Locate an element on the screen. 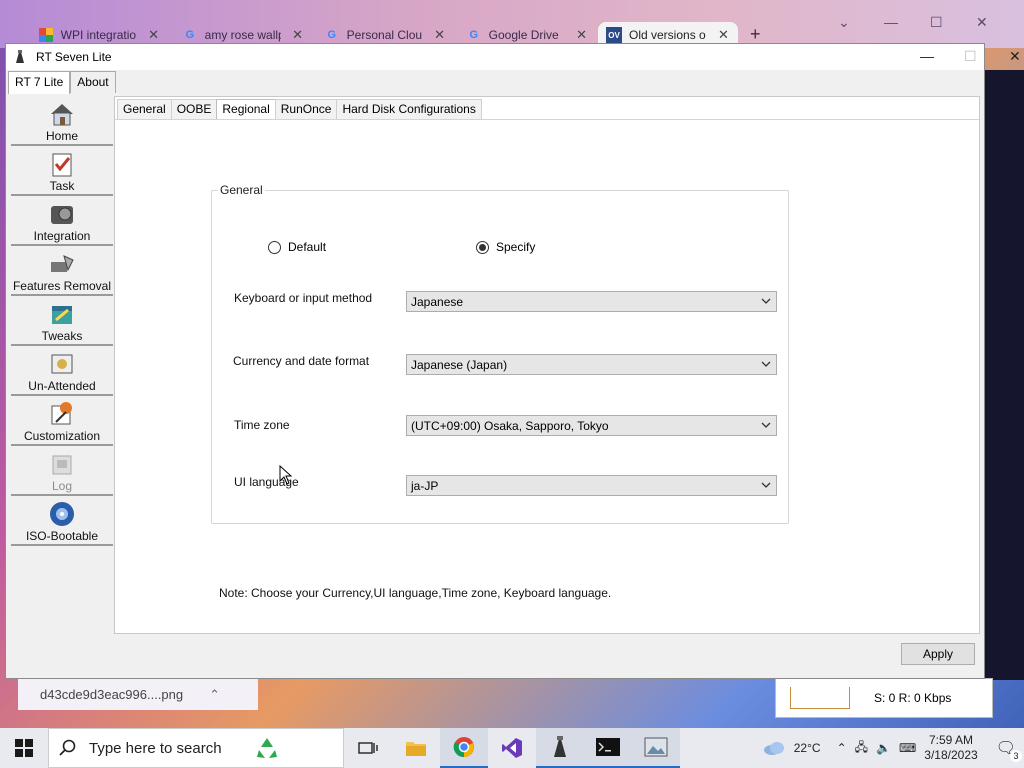 The width and height of the screenshot is (1024, 768). sidebar-item-iso-bootable: ISO-Bootable is located at coordinates (62, 521).